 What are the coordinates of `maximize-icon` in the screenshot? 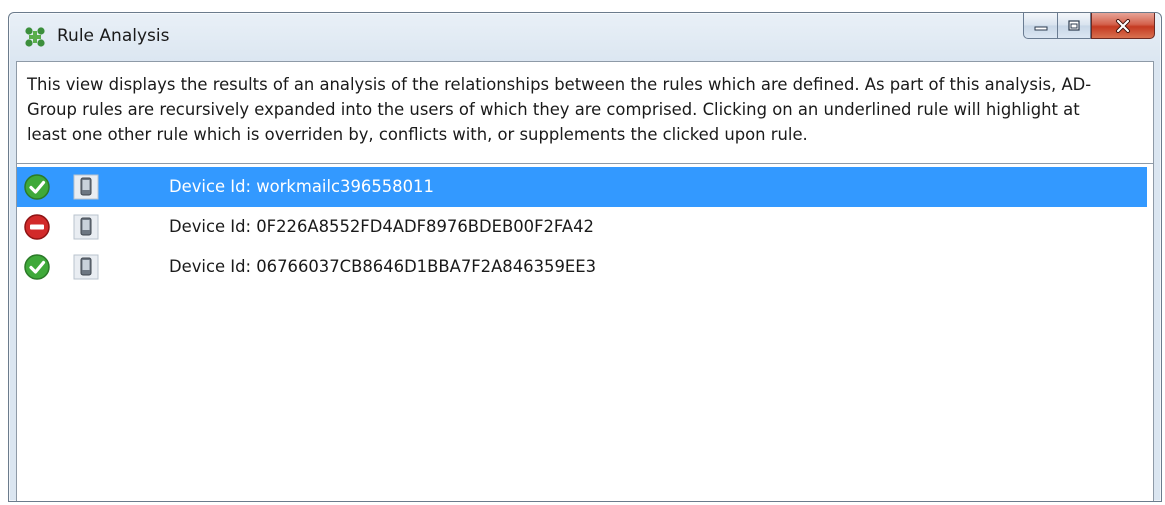 It's located at (1074, 25).